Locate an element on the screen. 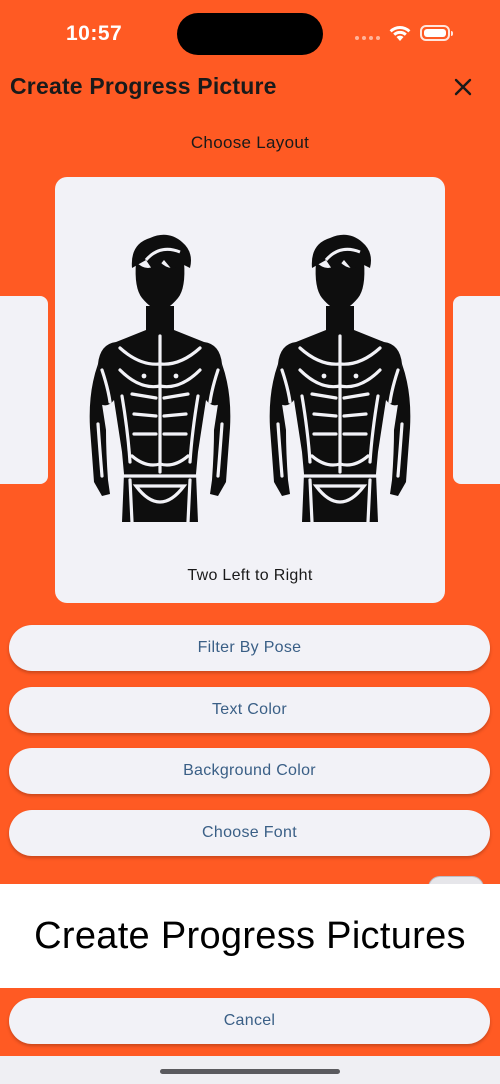  previous-layout-card is located at coordinates (24, 390).